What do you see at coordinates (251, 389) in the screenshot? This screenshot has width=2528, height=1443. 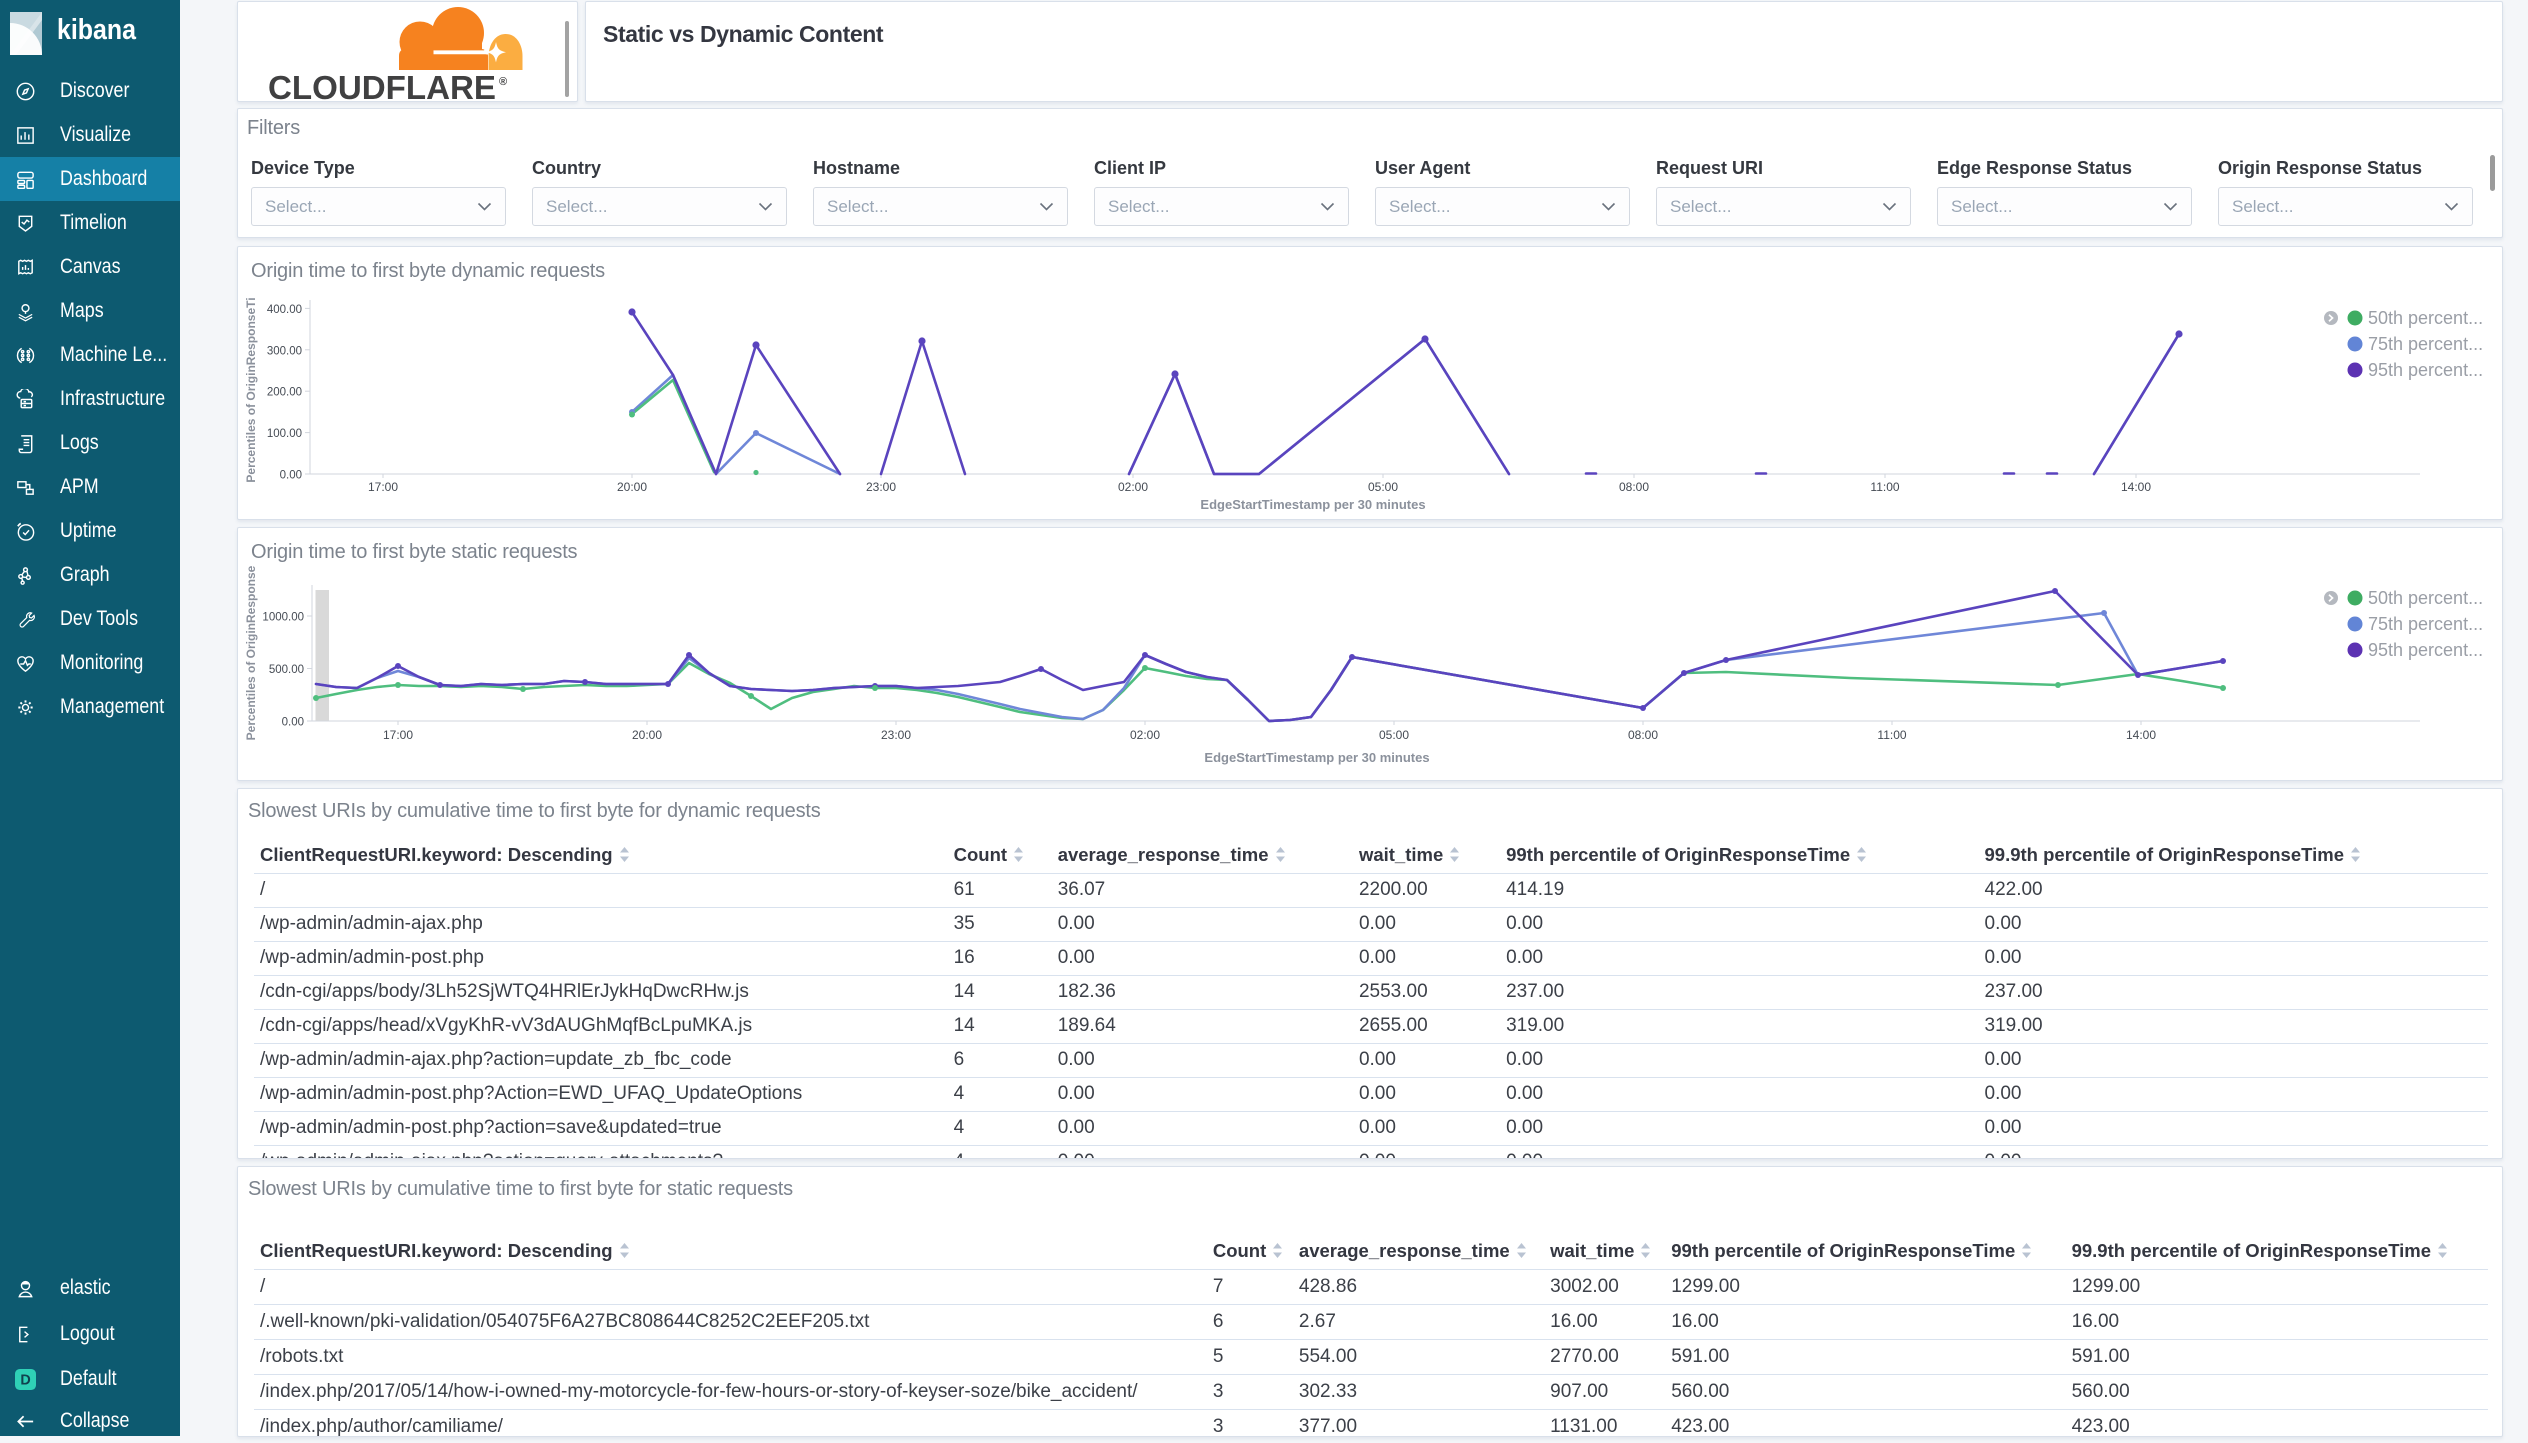 I see `svg-text:Percentiles of OriginResponseT: Percentiles of OriginResponseTi` at bounding box center [251, 389].